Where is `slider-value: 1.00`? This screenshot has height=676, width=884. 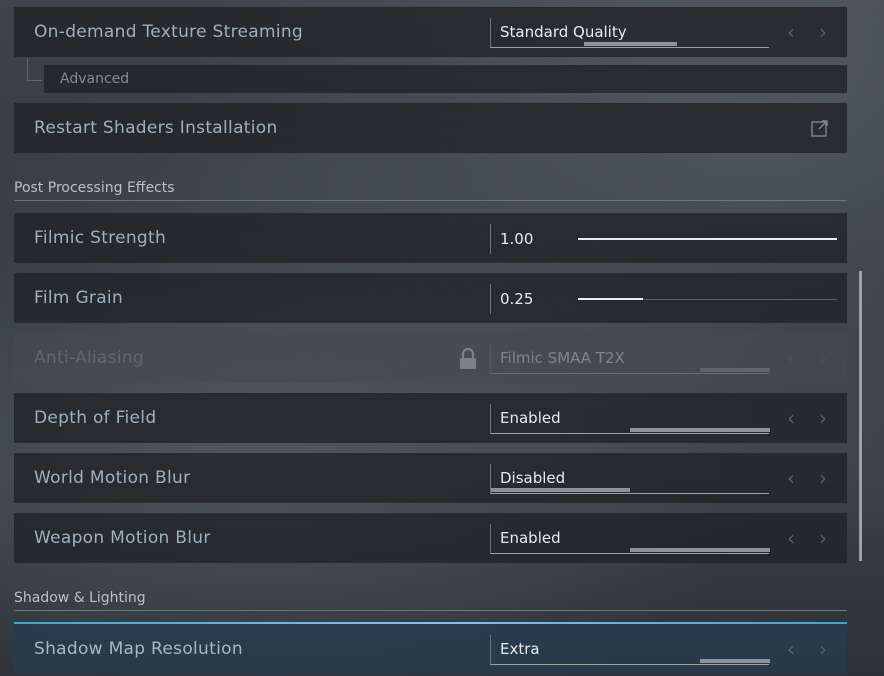 slider-value: 1.00 is located at coordinates (517, 239).